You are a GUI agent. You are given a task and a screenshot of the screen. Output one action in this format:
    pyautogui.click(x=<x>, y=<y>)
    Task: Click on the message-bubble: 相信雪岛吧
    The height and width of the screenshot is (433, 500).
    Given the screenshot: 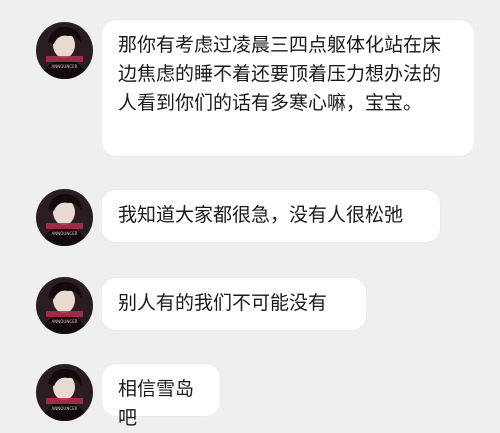 What is the action you would take?
    pyautogui.click(x=161, y=396)
    